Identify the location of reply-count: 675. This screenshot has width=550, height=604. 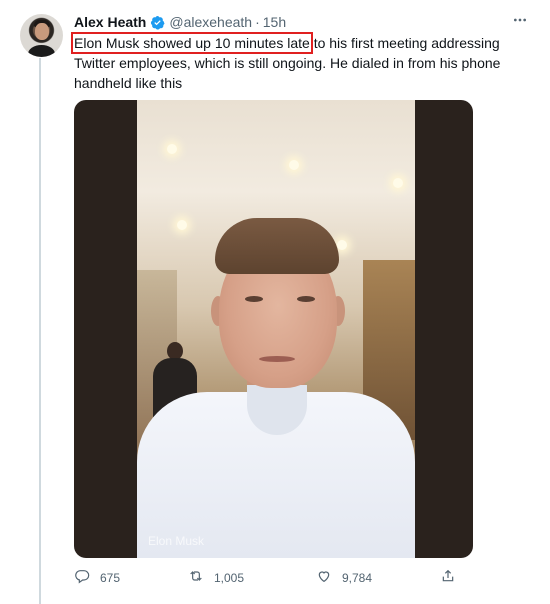
(110, 577).